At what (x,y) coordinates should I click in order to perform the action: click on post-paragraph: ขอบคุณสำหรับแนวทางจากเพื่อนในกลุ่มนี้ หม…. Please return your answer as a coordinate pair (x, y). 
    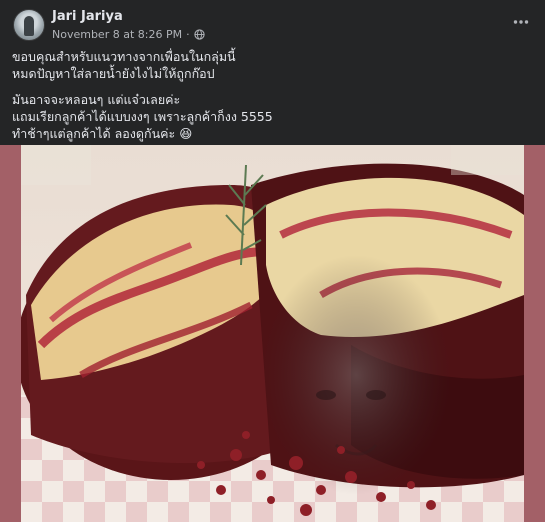
    Looking at the image, I should click on (272, 65).